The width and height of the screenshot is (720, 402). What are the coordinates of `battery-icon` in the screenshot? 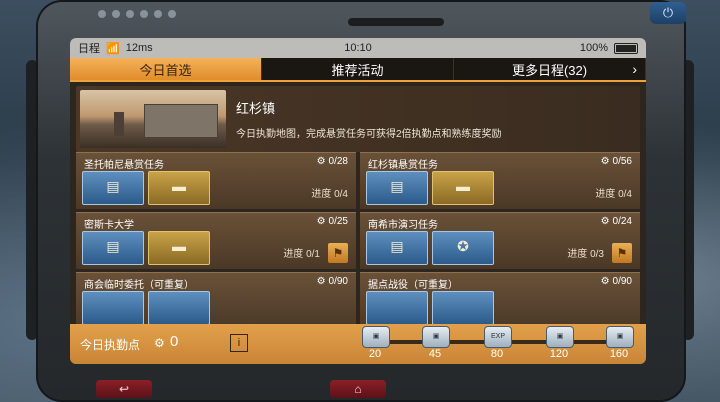 It's located at (626, 48).